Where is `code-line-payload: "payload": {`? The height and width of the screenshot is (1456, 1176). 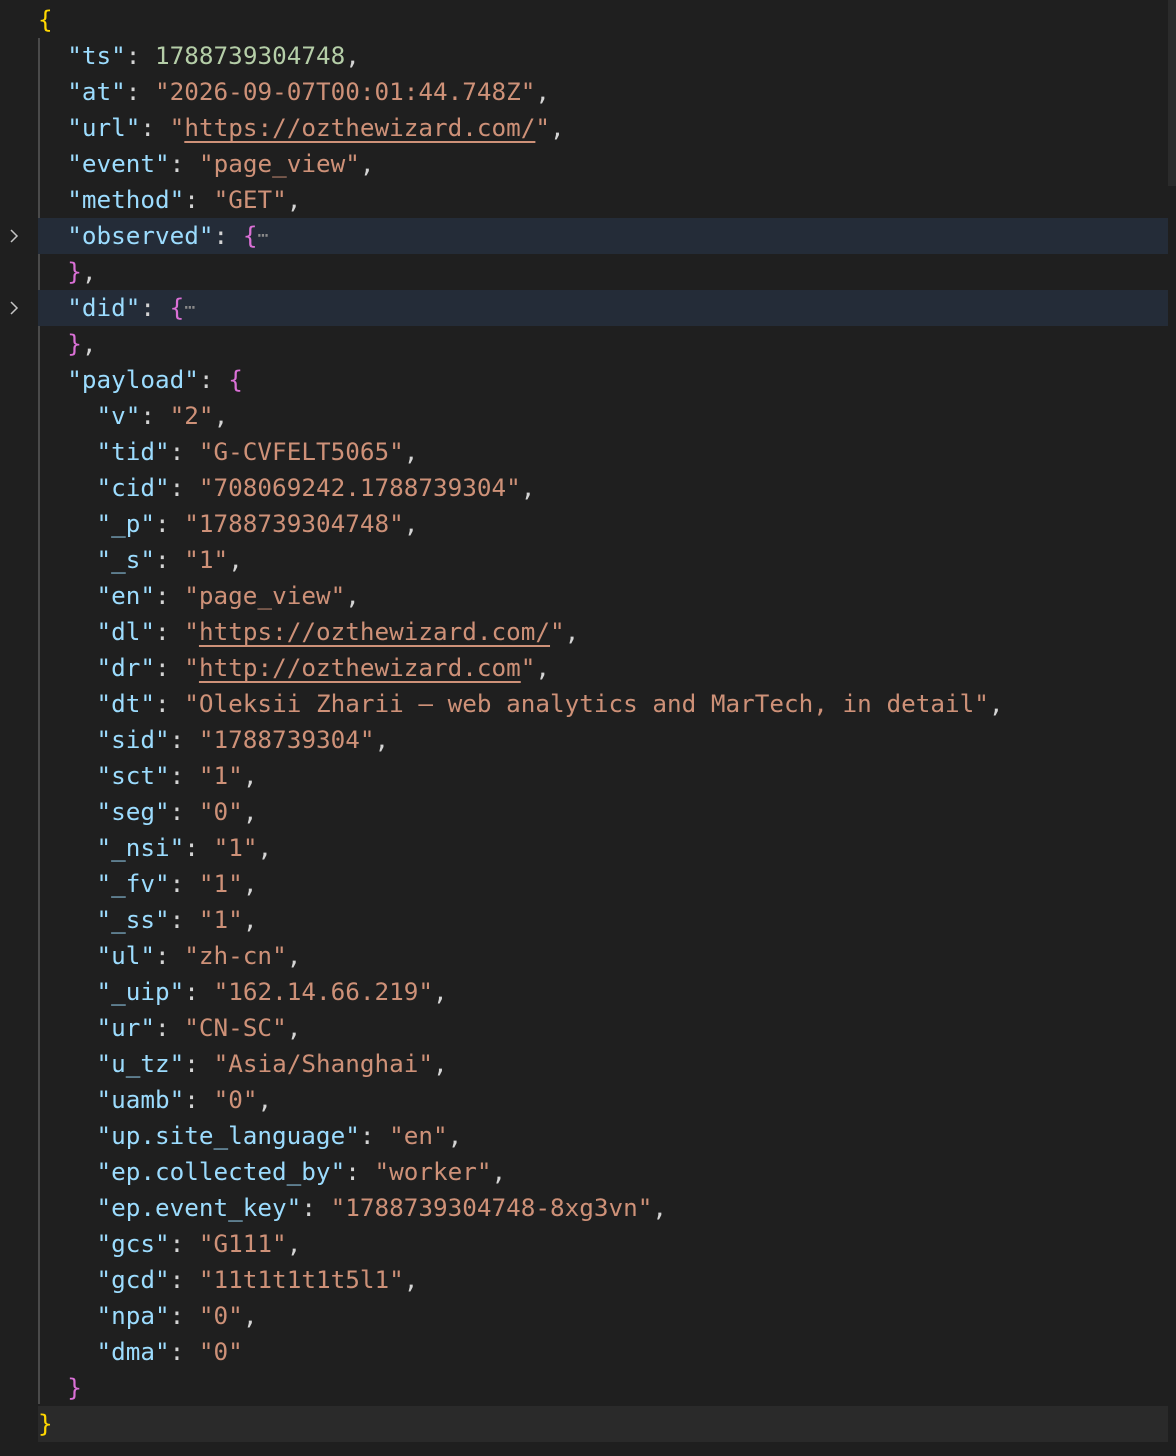 code-line-payload: "payload": { is located at coordinates (603, 380).